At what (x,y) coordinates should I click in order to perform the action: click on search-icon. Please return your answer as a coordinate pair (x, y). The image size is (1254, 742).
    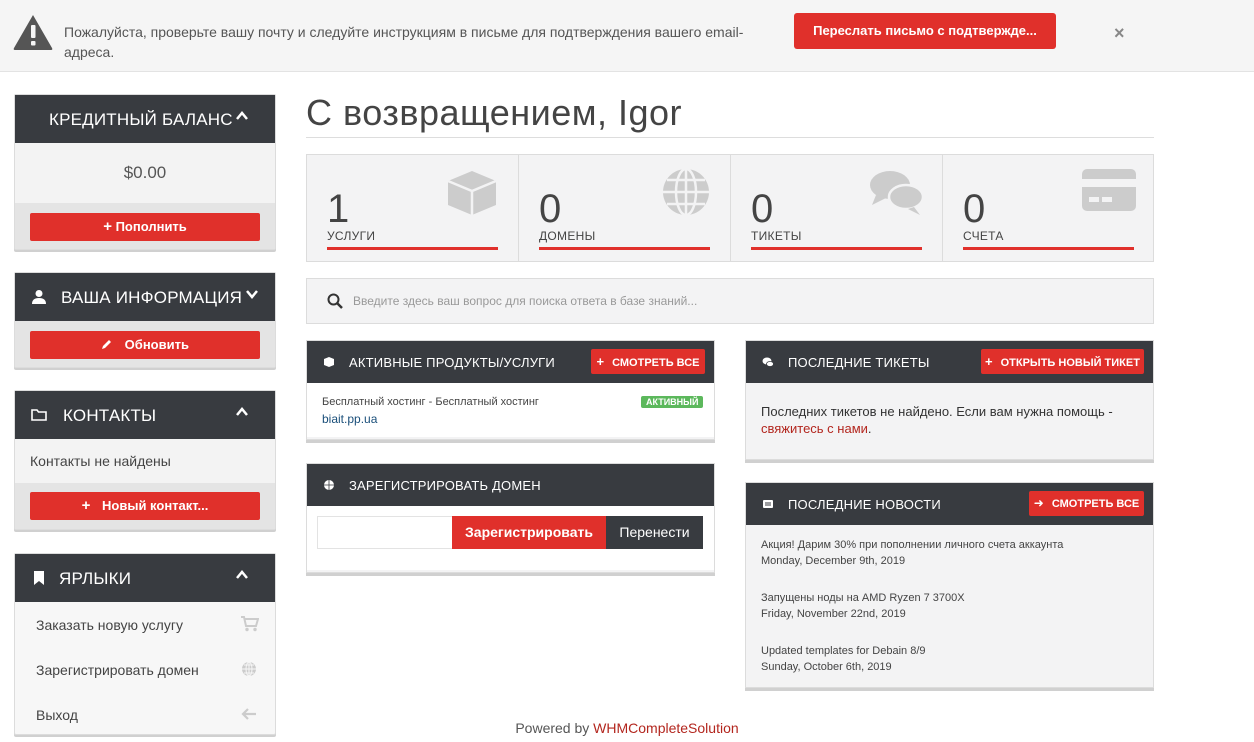
    Looking at the image, I should click on (335, 301).